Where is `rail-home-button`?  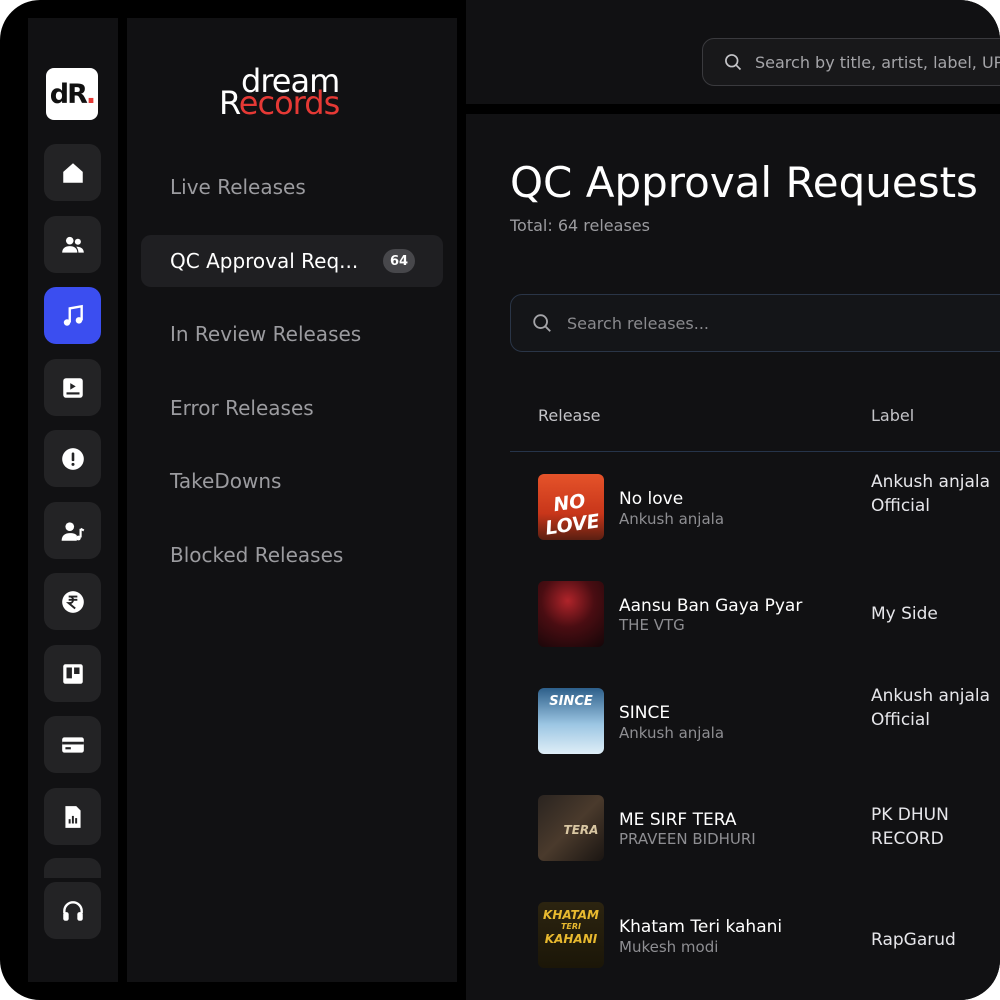
rail-home-button is located at coordinates (72, 172).